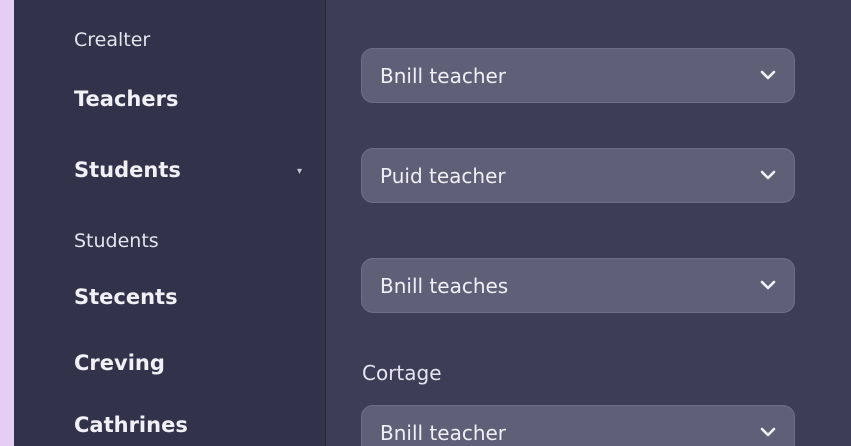  What do you see at coordinates (119, 363) in the screenshot?
I see `sidebar-item-creving: Creving` at bounding box center [119, 363].